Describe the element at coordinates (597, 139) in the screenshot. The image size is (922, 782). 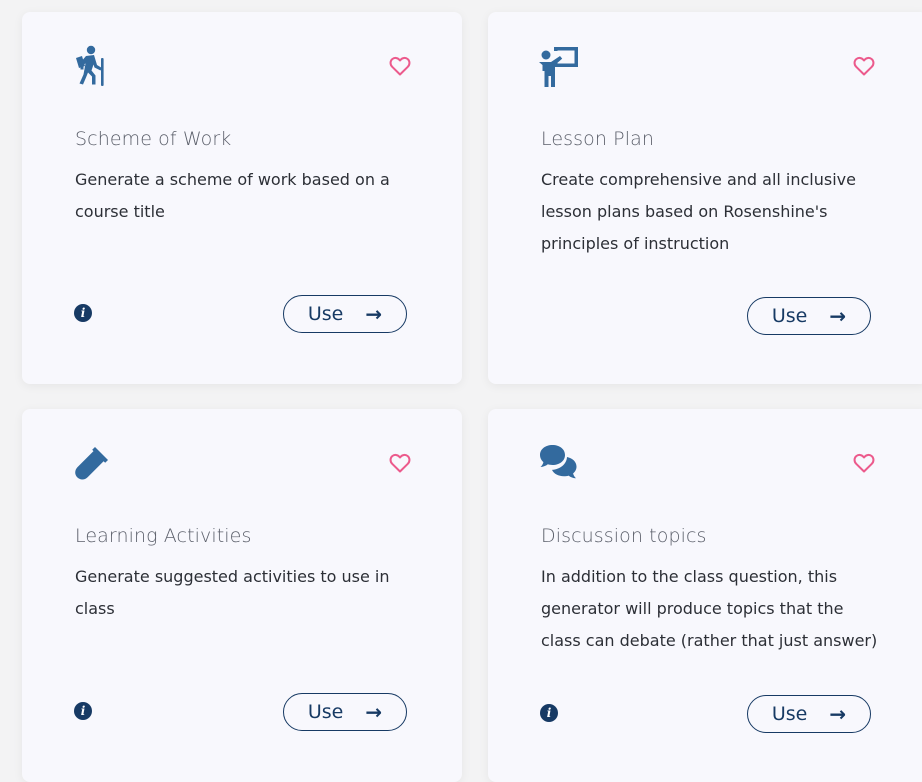
I see `card-title: Lesson Plan` at that location.